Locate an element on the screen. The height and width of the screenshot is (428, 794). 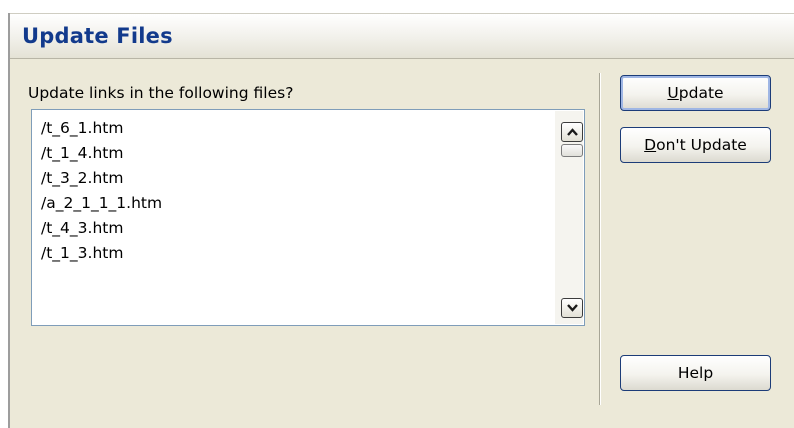
scroll-thumb is located at coordinates (572, 150).